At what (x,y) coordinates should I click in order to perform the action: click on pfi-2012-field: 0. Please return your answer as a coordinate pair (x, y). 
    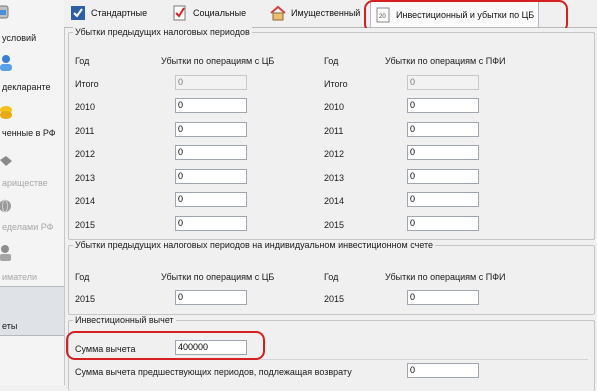
    Looking at the image, I should click on (443, 152).